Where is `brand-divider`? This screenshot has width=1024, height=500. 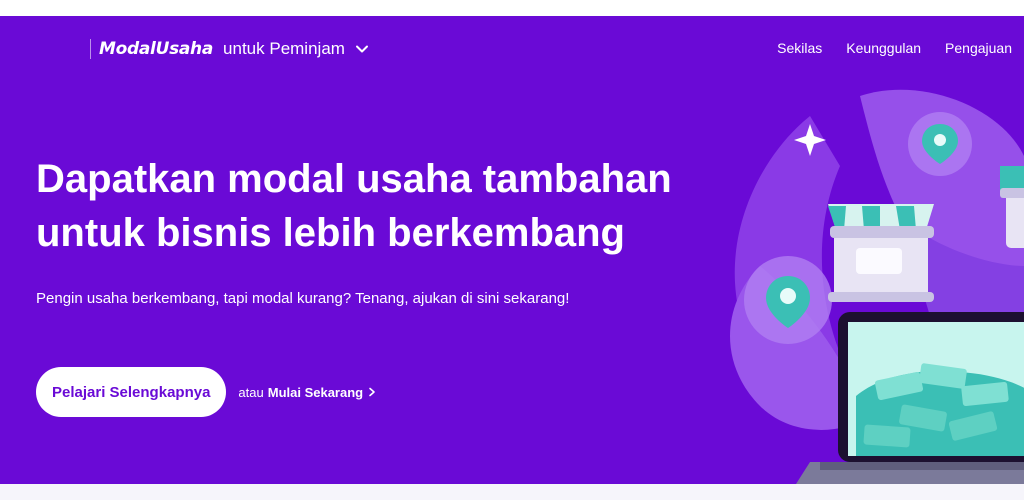 brand-divider is located at coordinates (90, 49).